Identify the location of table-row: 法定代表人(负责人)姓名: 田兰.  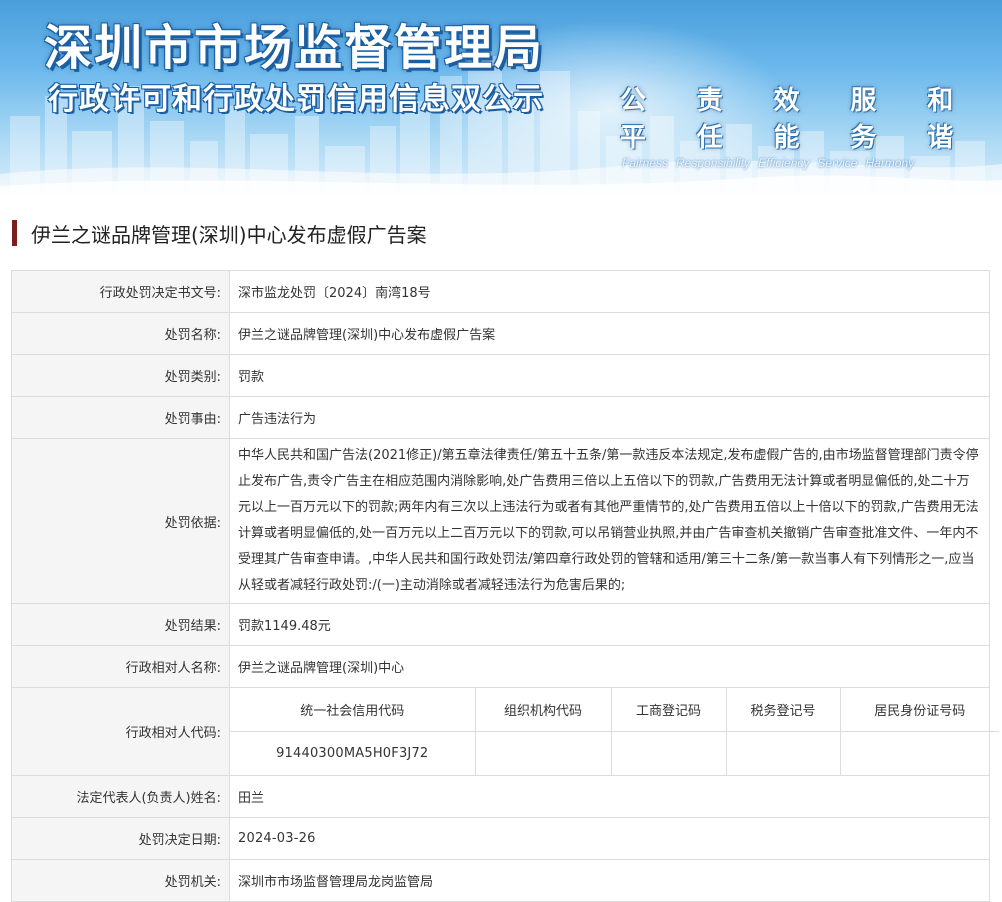
(500, 796).